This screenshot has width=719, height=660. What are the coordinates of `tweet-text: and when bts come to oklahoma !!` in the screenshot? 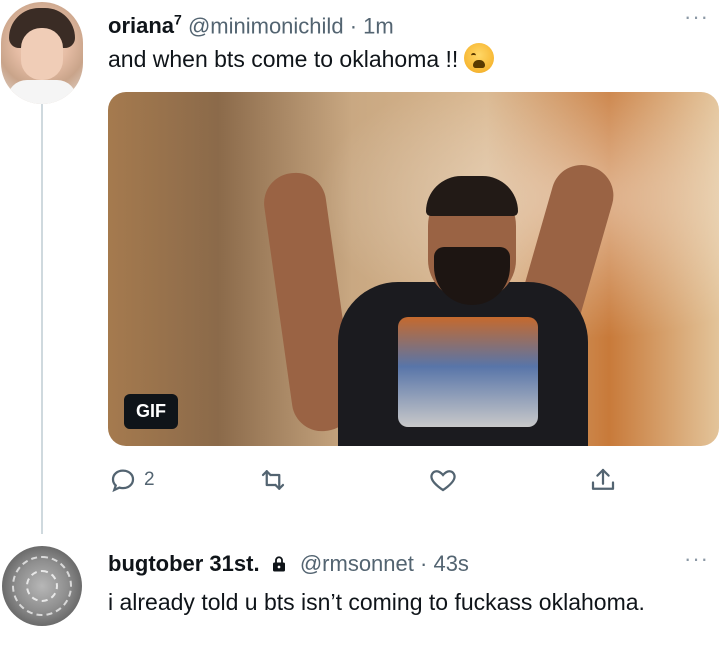 It's located at (301, 59).